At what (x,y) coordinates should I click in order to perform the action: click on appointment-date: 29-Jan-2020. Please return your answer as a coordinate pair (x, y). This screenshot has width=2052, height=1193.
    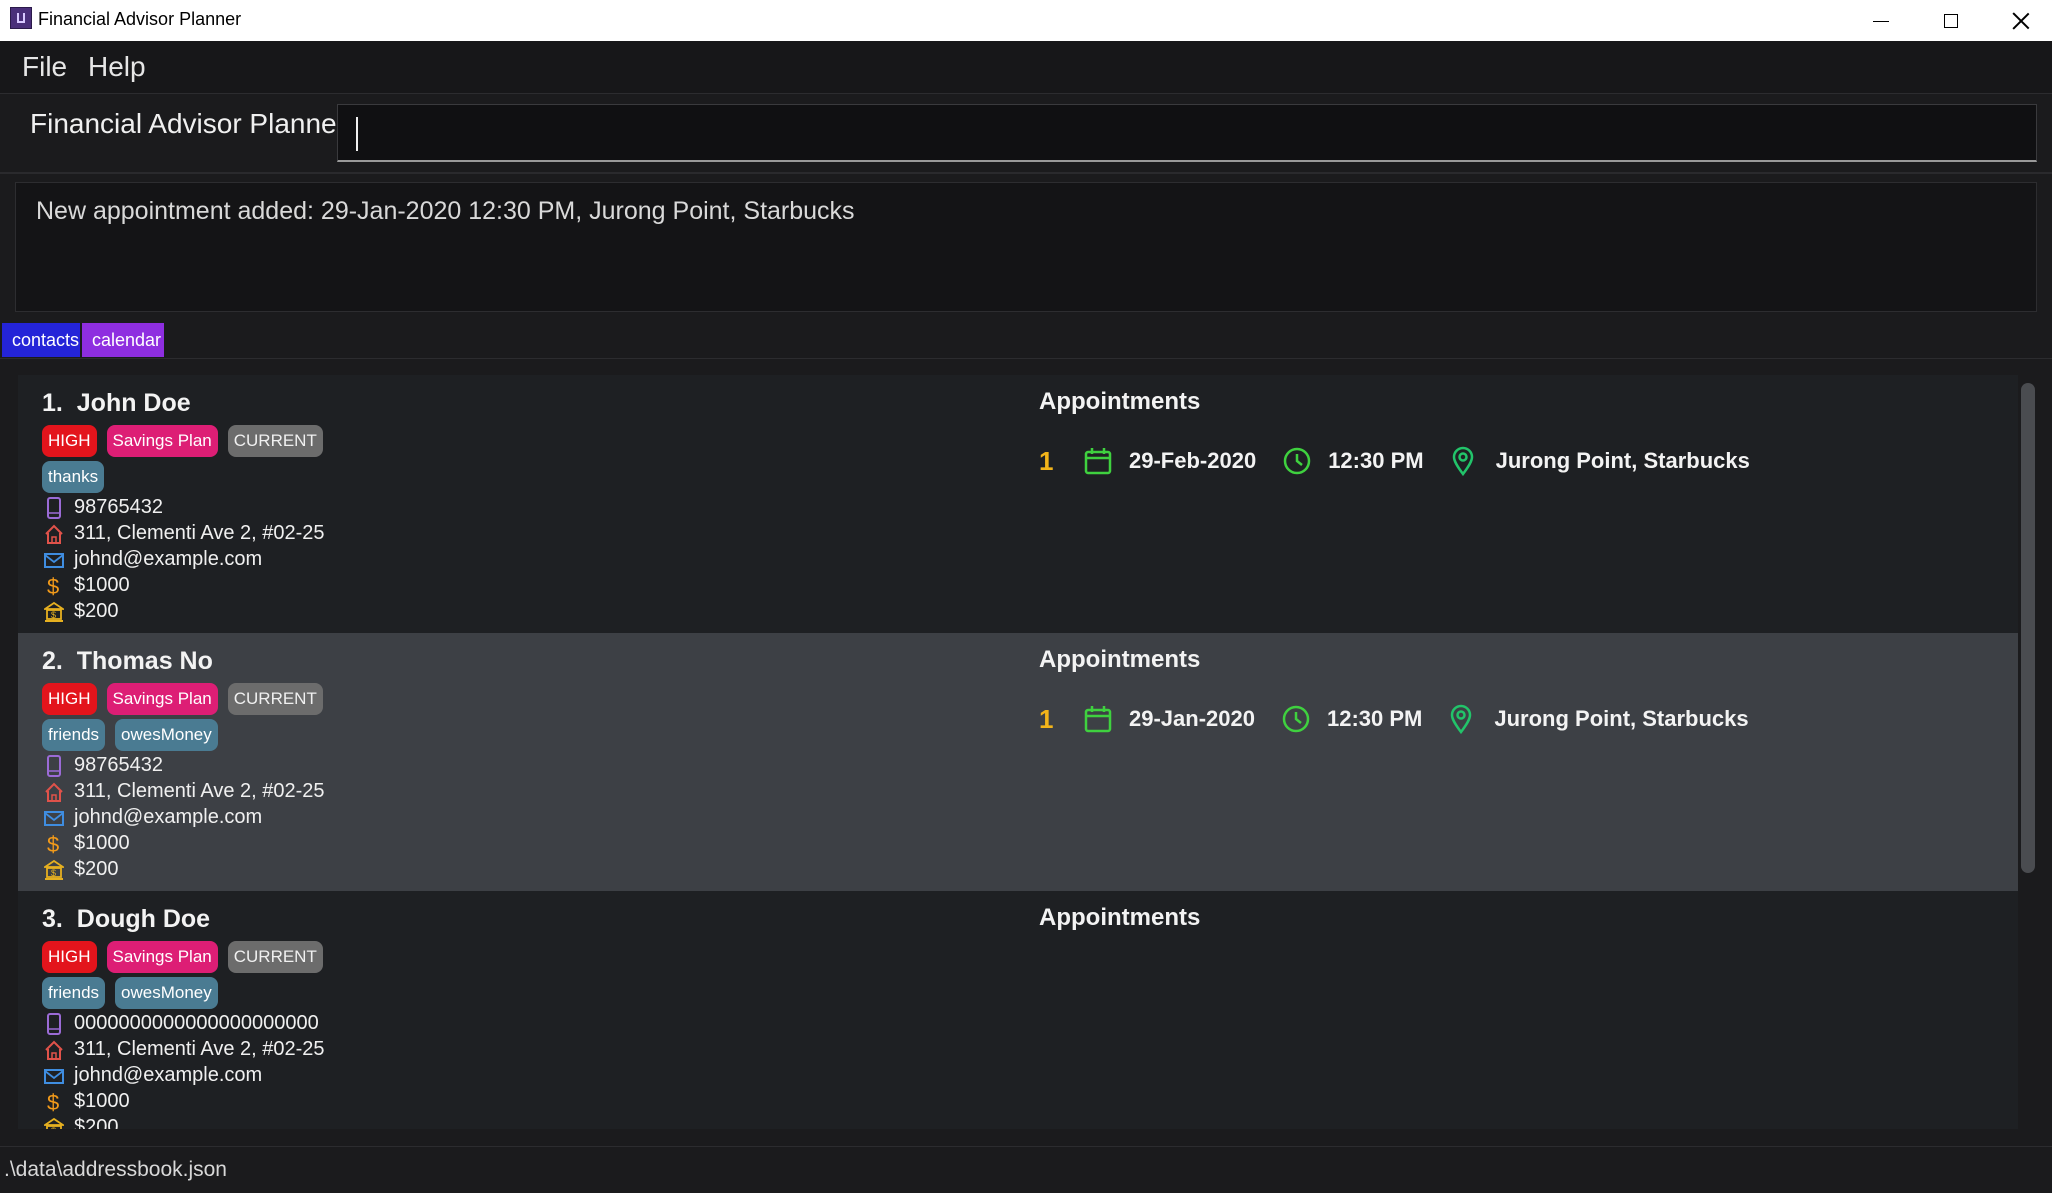
    Looking at the image, I should click on (1192, 718).